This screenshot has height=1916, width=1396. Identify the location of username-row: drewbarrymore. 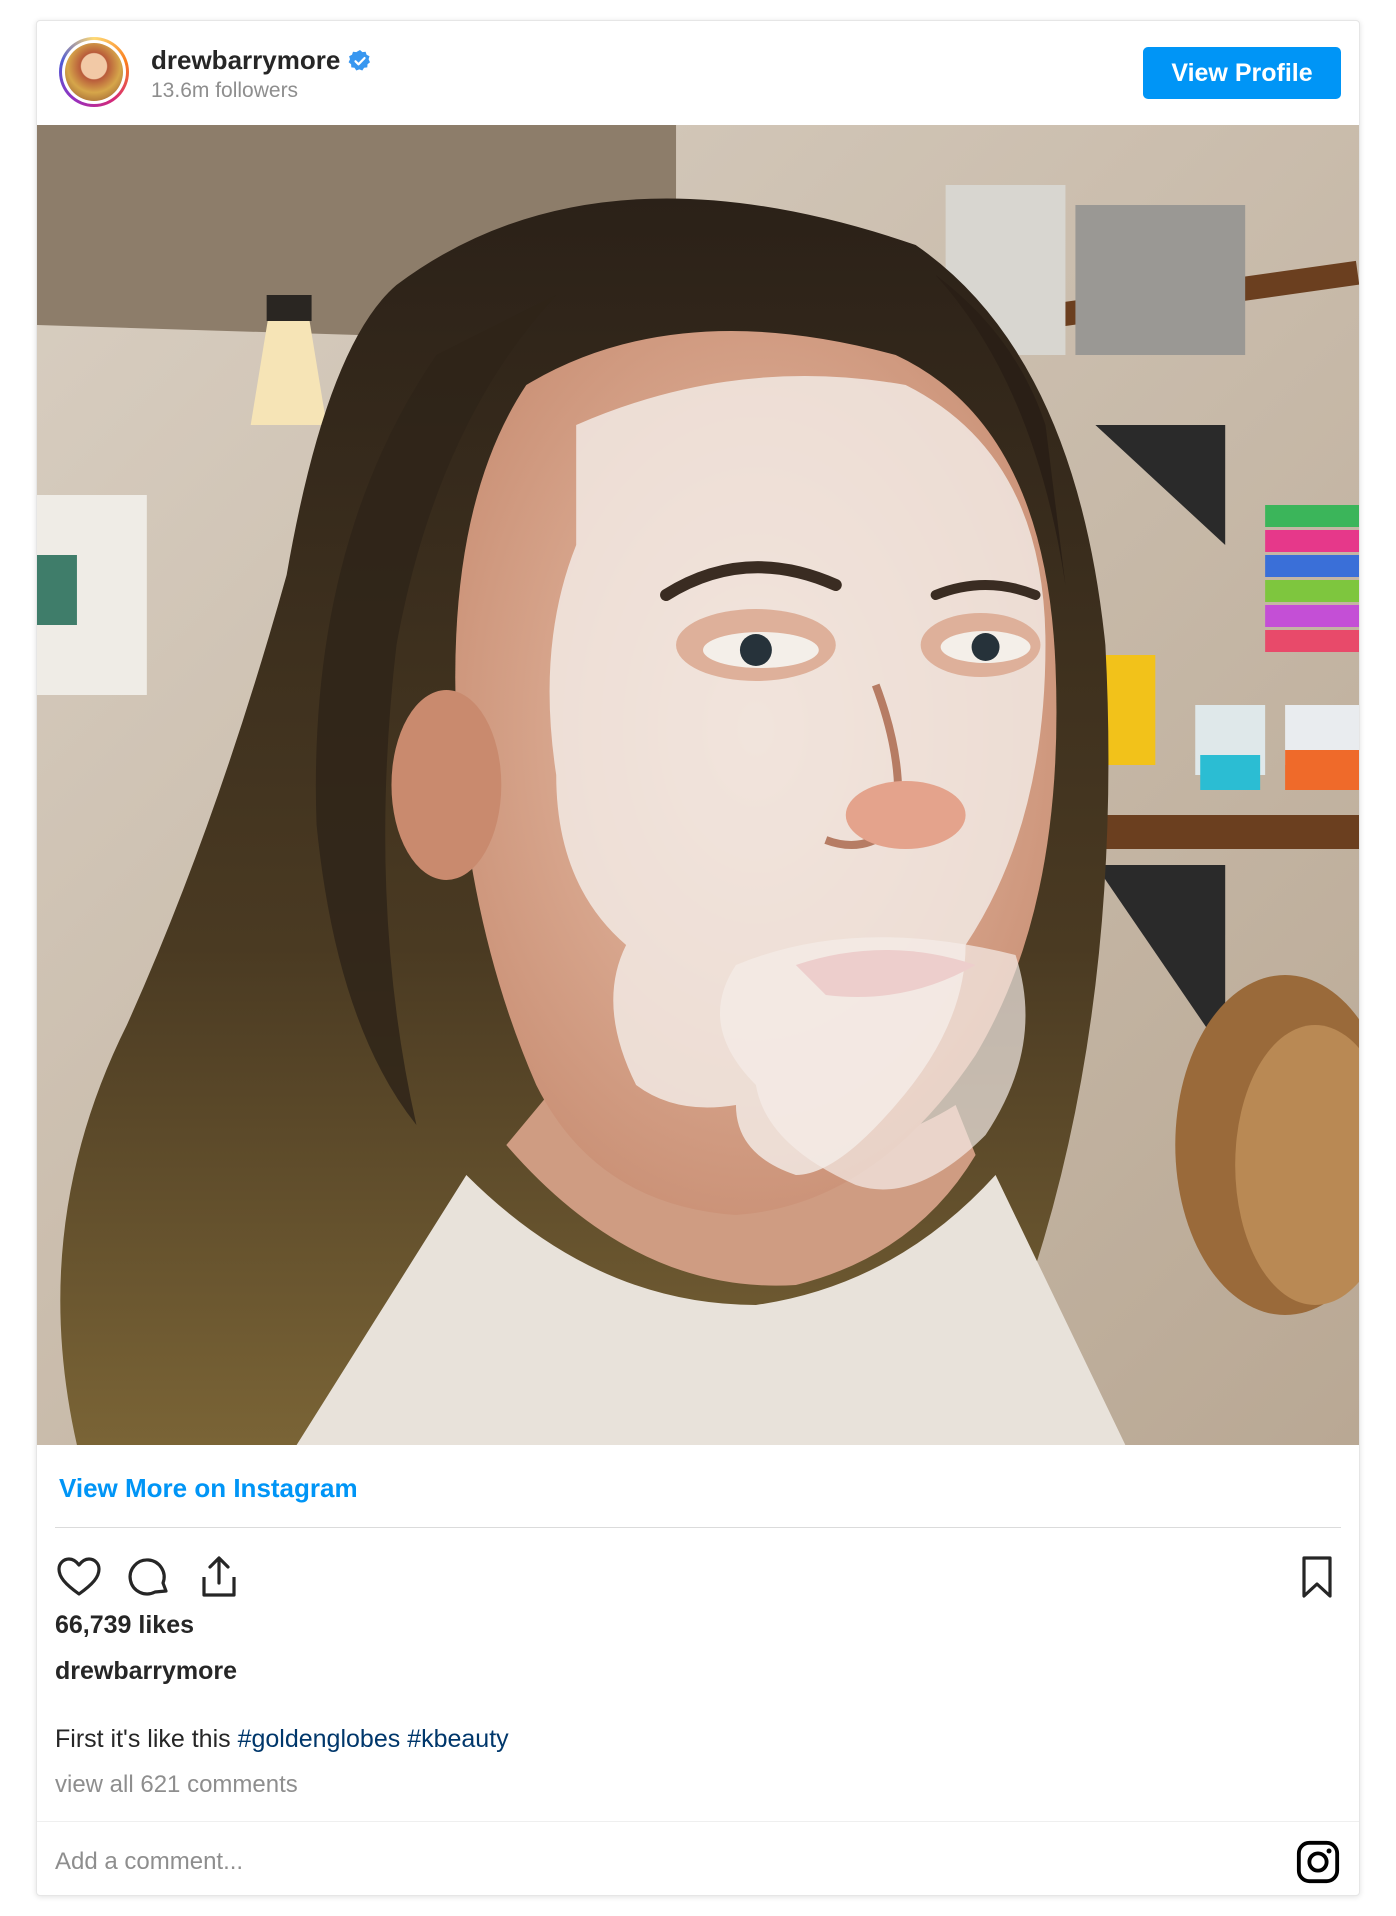
(261, 60).